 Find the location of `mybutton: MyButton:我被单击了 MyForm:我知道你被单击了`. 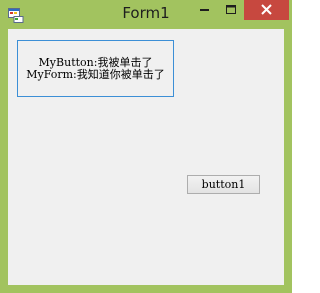

mybutton: MyButton:我被单击了 MyForm:我知道你被单击了 is located at coordinates (95, 68).